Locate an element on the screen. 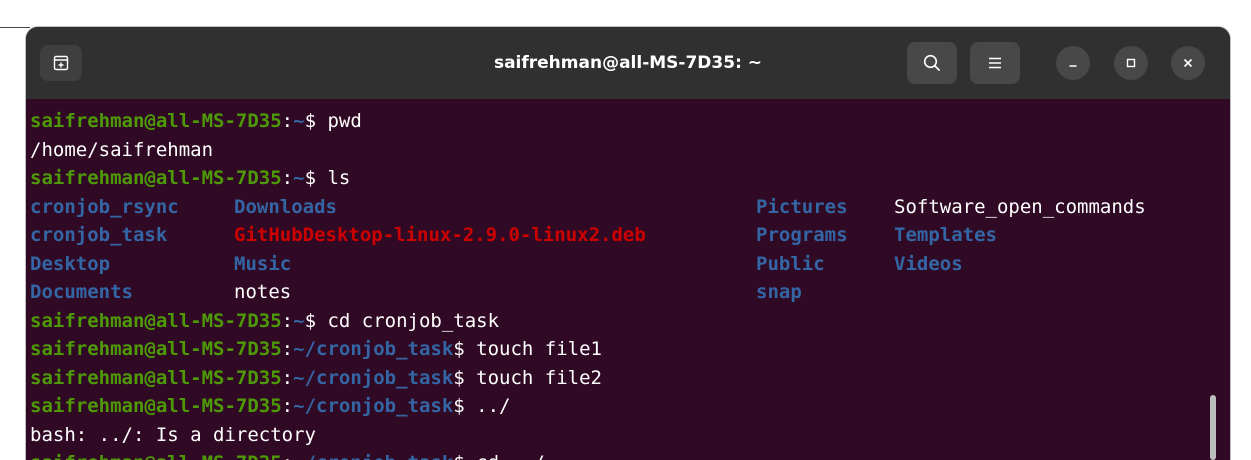 The height and width of the screenshot is (460, 1251). ls-row: Documents notes snap is located at coordinates (588, 292).